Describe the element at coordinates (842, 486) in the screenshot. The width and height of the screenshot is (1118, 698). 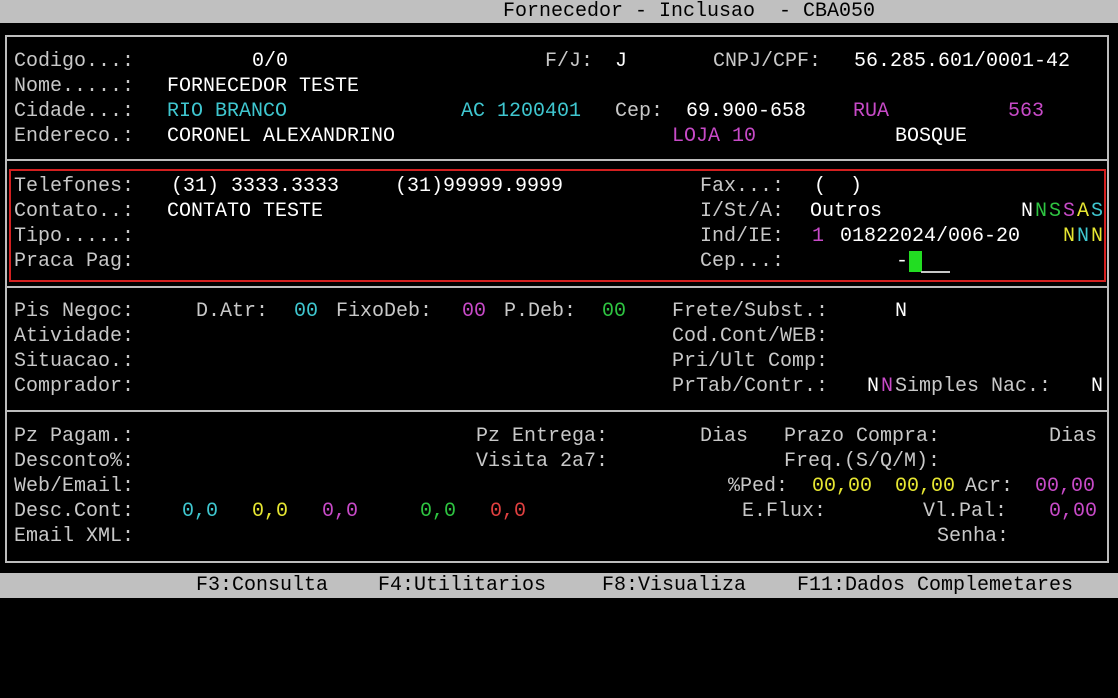
I see `ped-value-1: 00,00` at that location.